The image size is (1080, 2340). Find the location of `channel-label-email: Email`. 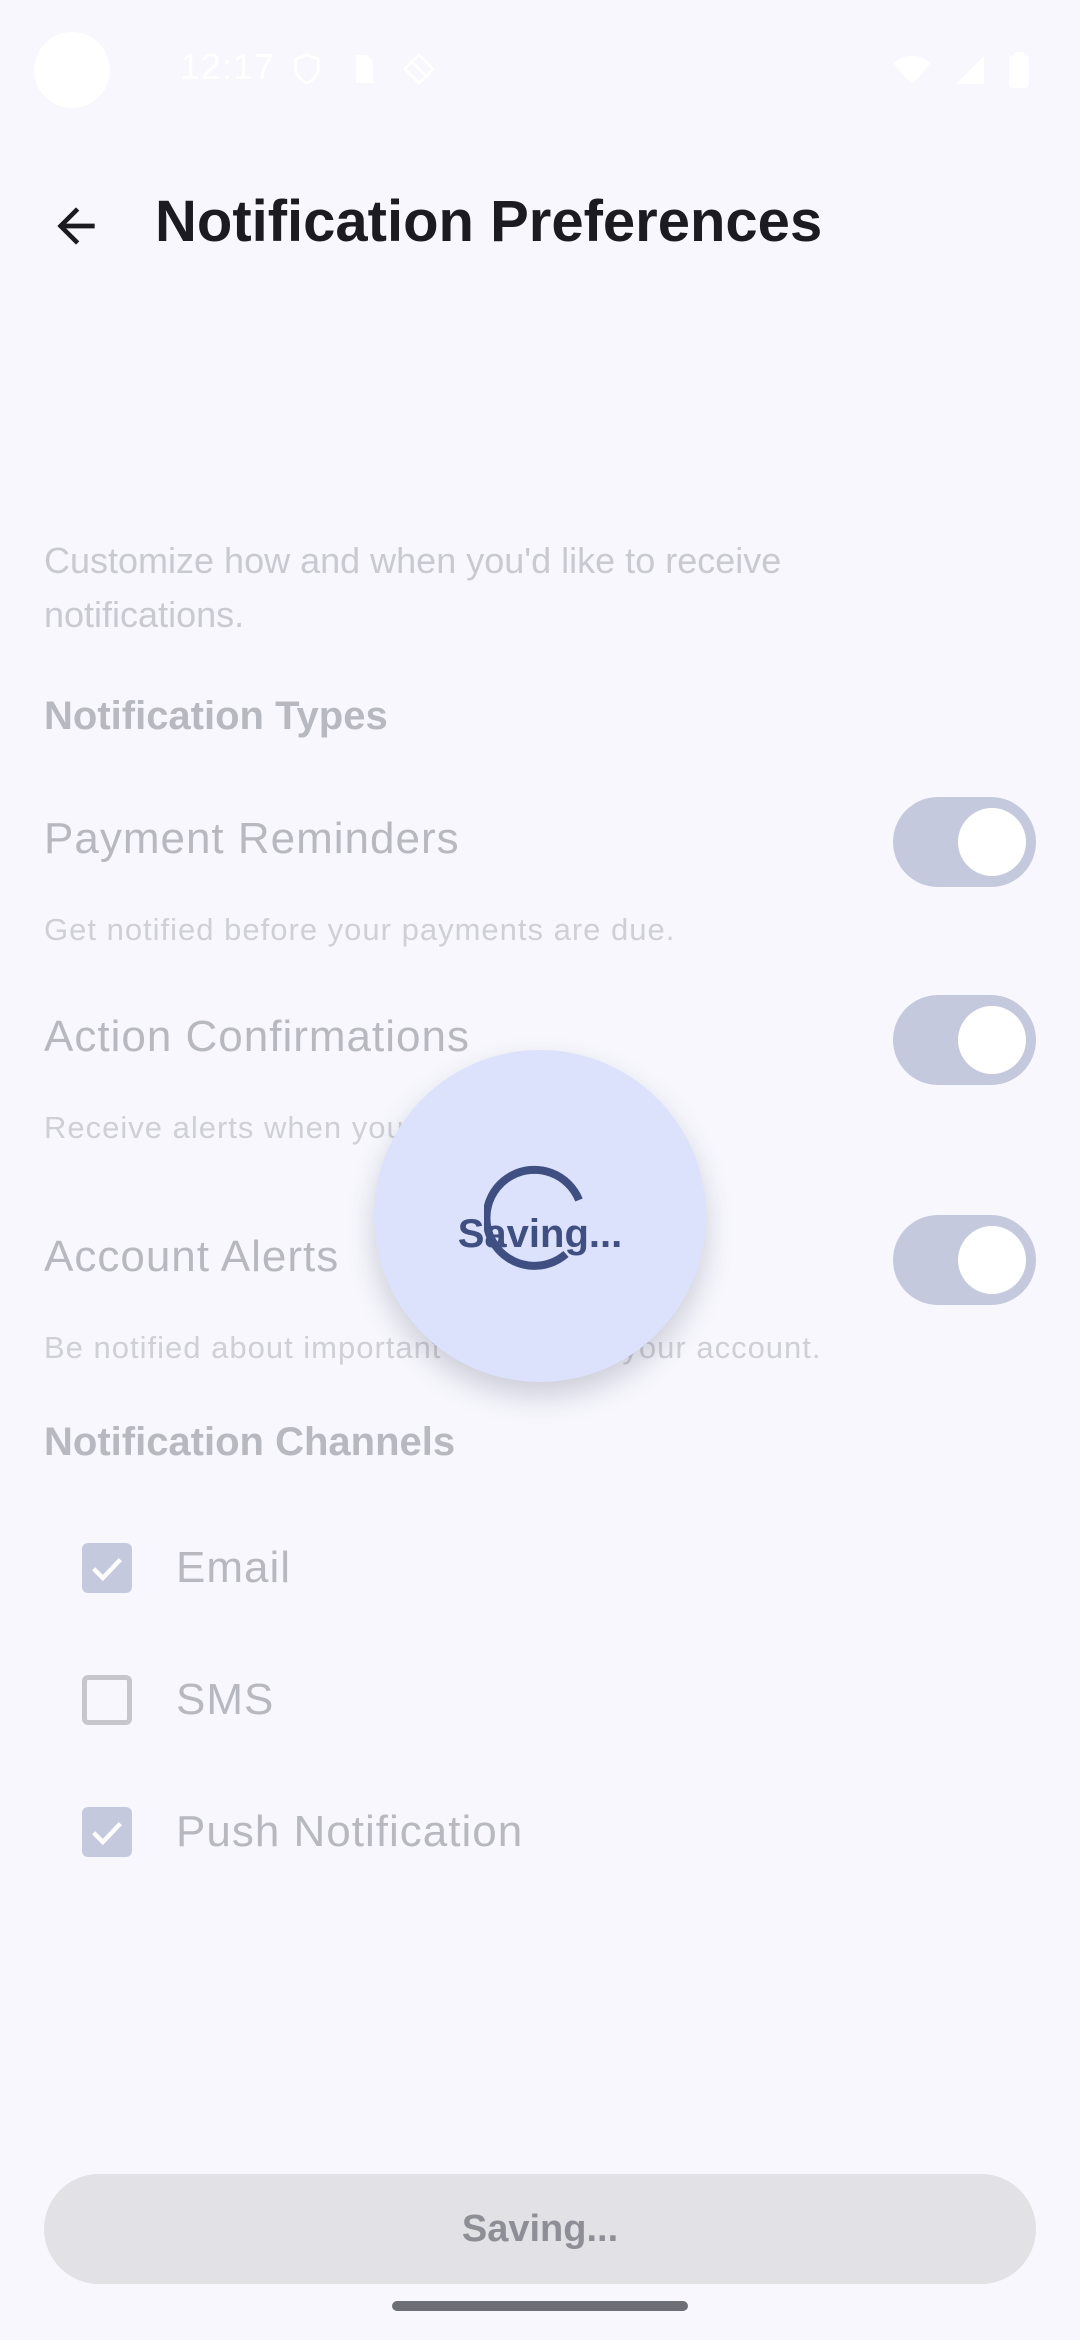

channel-label-email: Email is located at coordinates (234, 1567).